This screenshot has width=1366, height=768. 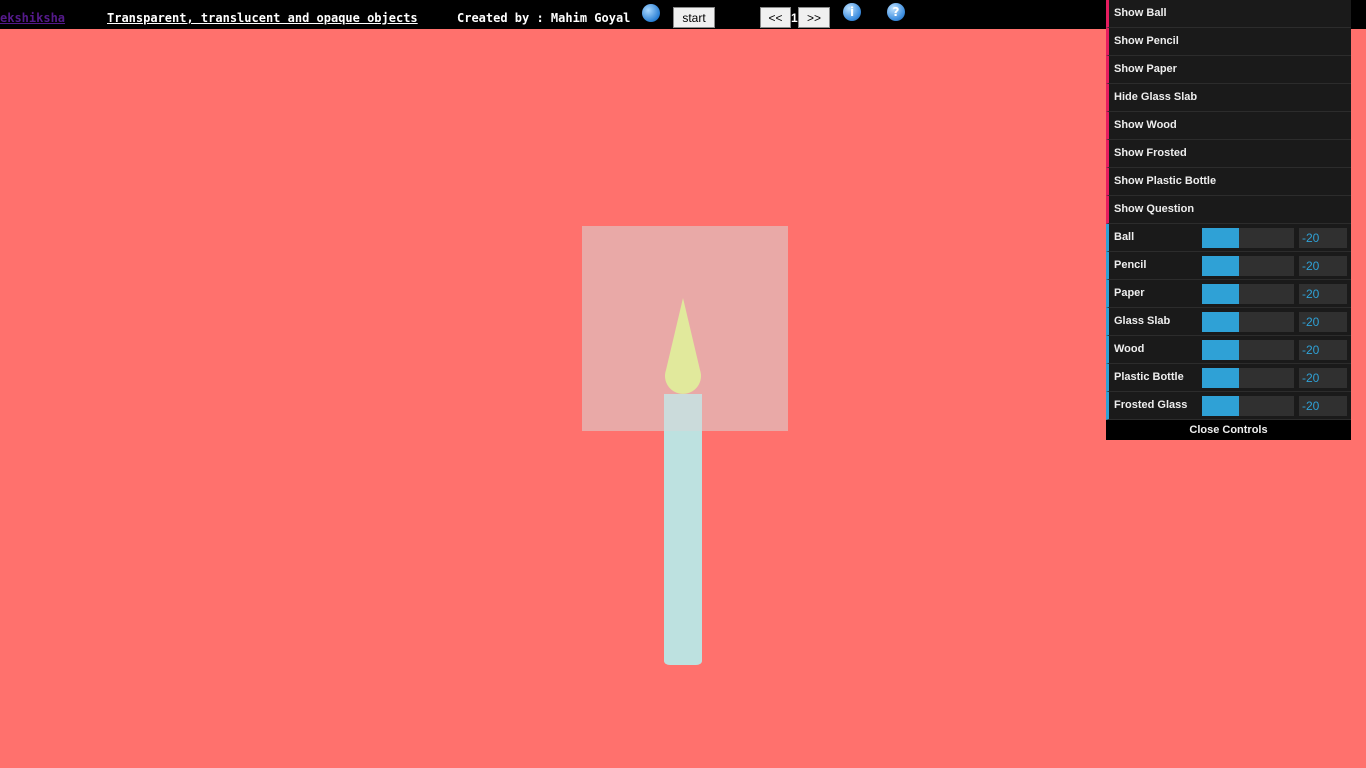 I want to click on slider-label: Ball, so click(x=1124, y=237).